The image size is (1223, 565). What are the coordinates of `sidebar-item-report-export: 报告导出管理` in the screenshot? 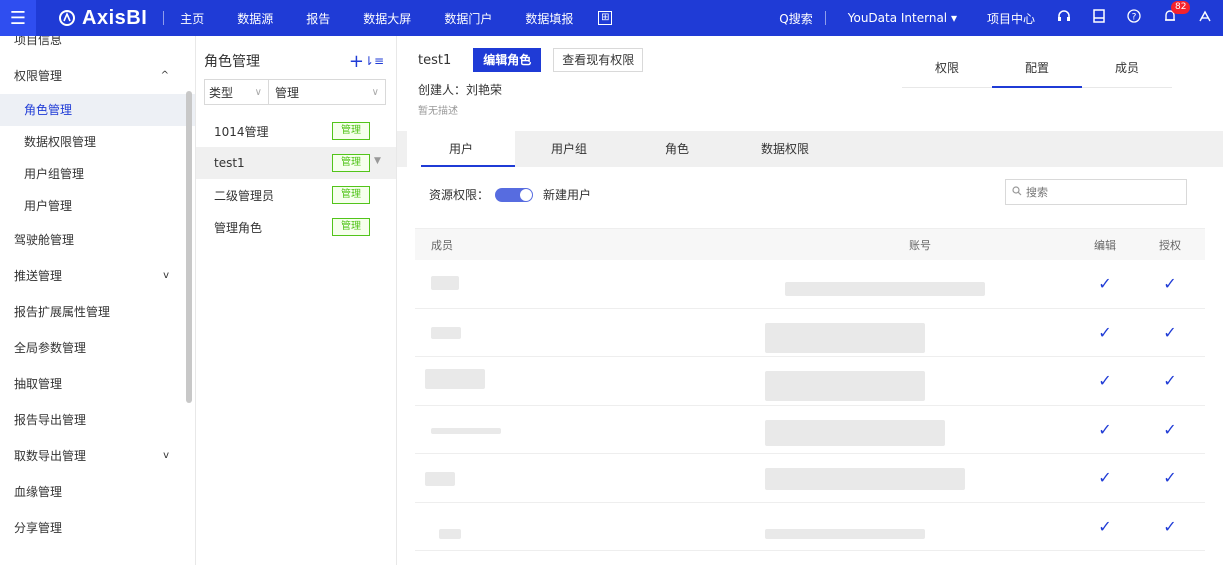 It's located at (97, 420).